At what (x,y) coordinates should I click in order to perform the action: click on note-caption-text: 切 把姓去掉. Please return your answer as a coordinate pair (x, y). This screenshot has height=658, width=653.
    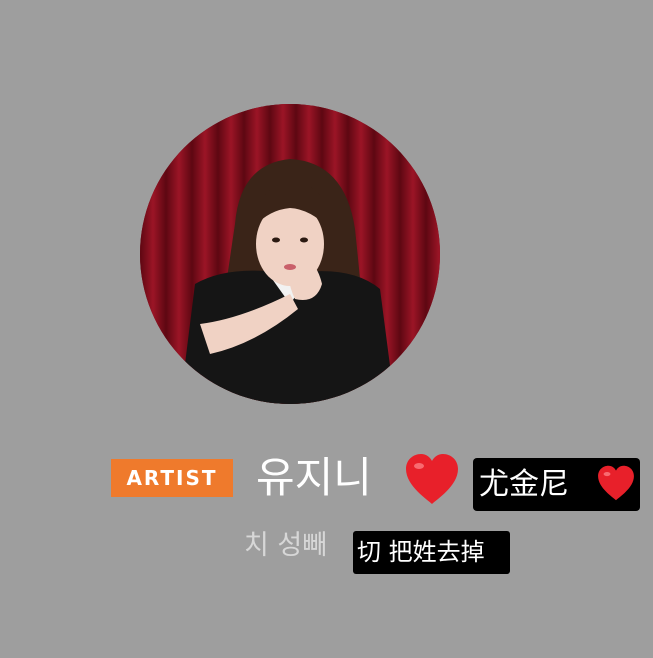
    Looking at the image, I should click on (421, 552).